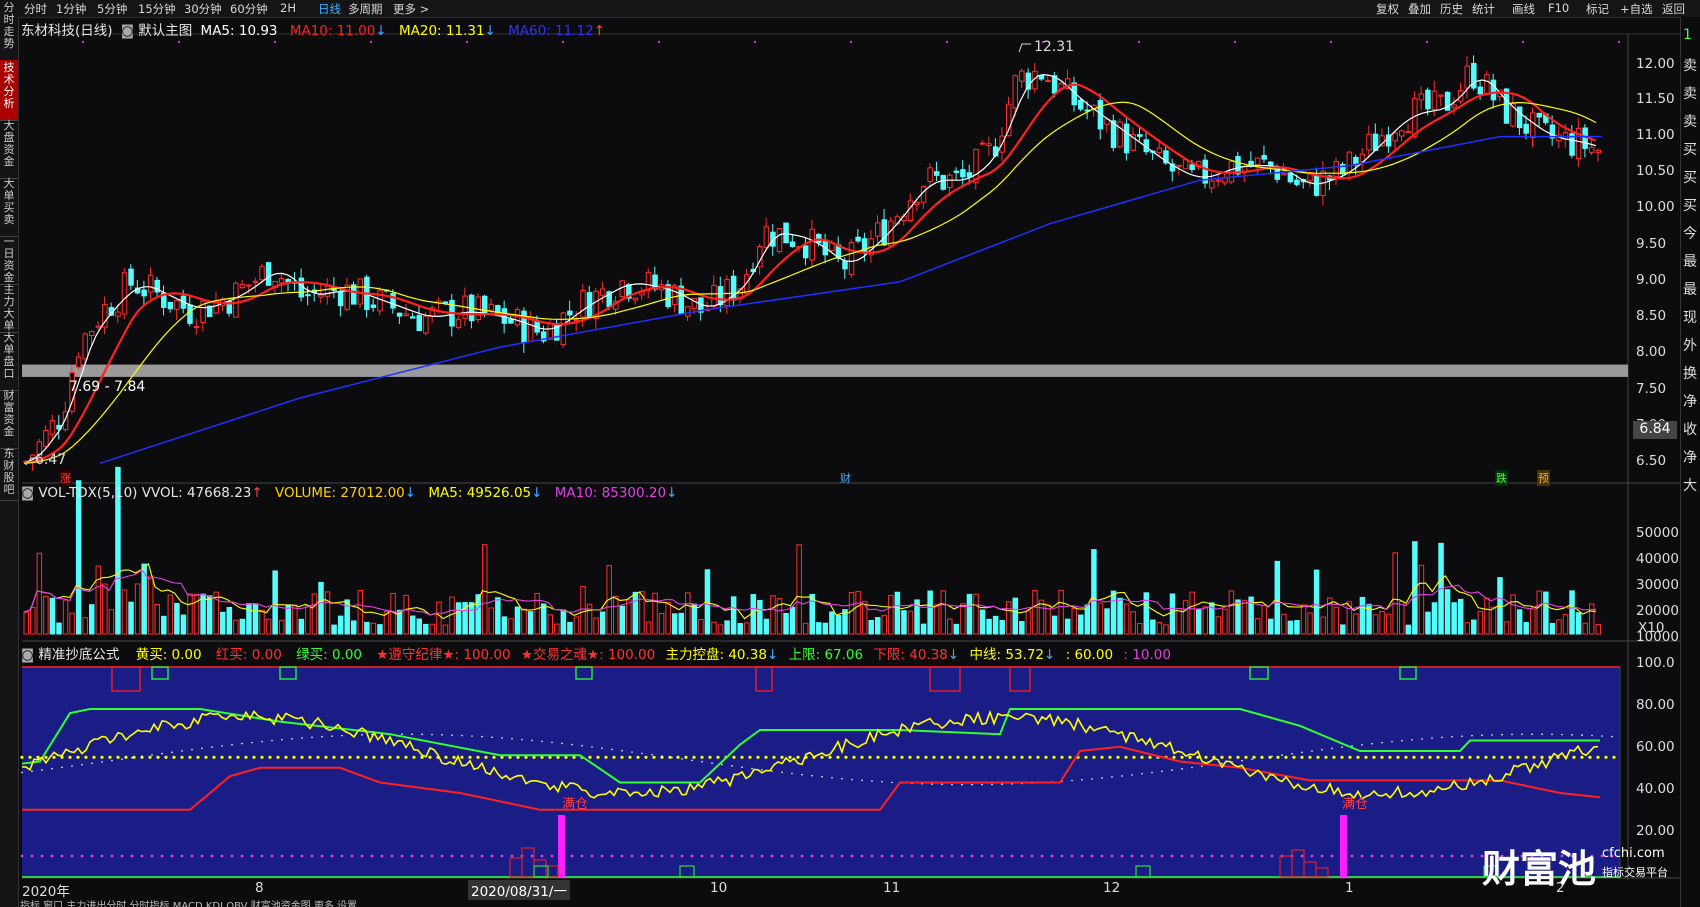 The width and height of the screenshot is (1700, 907). What do you see at coordinates (165, 31) in the screenshot?
I see `template-label: 默认主图` at bounding box center [165, 31].